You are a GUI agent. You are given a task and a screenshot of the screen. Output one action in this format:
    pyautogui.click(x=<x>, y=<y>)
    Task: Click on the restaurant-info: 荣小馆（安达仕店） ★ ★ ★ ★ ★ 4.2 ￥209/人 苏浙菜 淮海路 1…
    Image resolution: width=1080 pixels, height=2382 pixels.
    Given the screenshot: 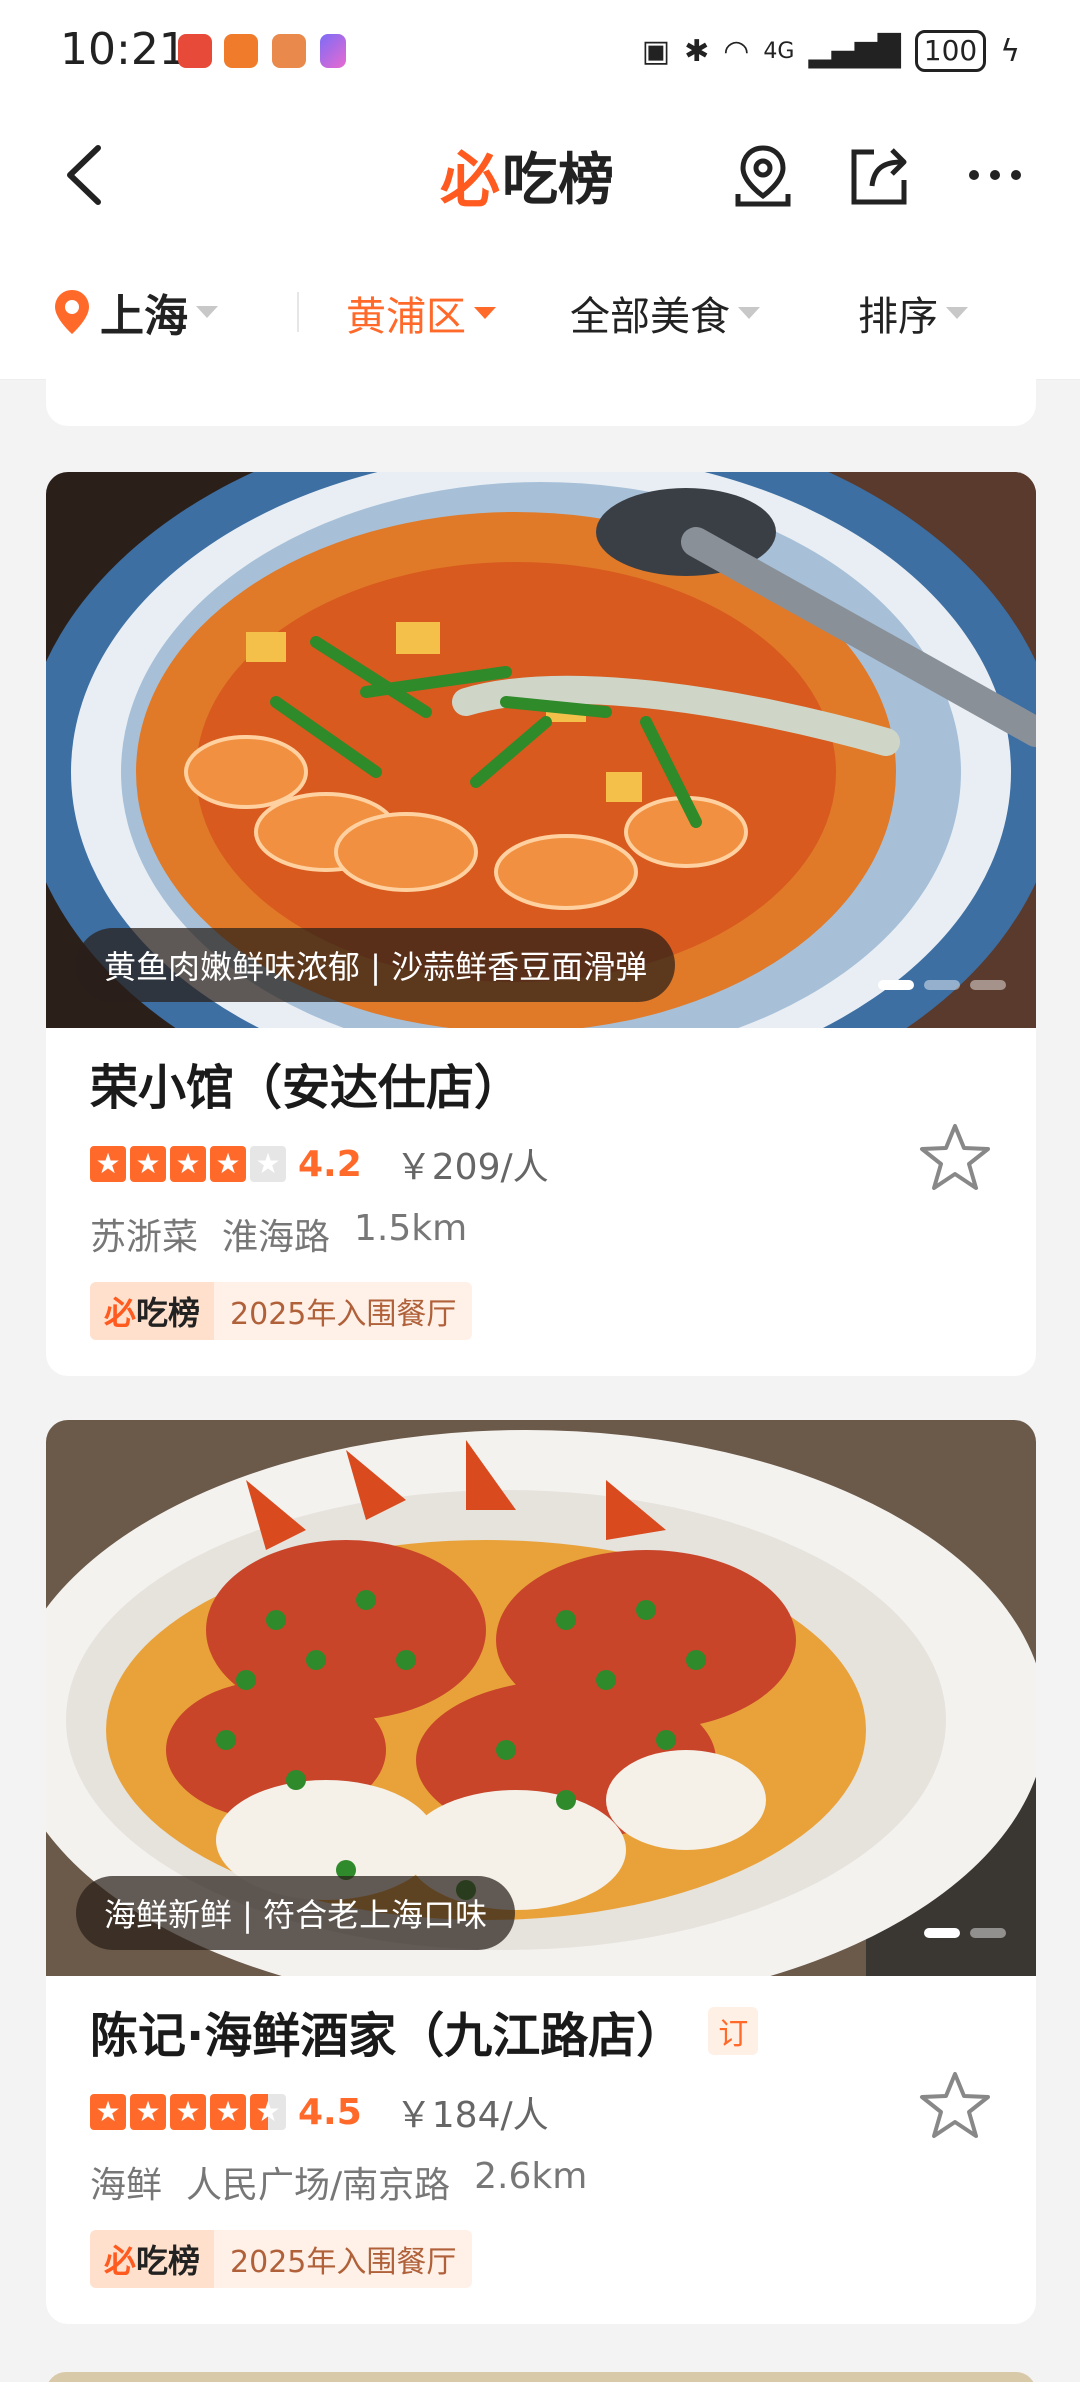 What is the action you would take?
    pyautogui.click(x=541, y=1202)
    